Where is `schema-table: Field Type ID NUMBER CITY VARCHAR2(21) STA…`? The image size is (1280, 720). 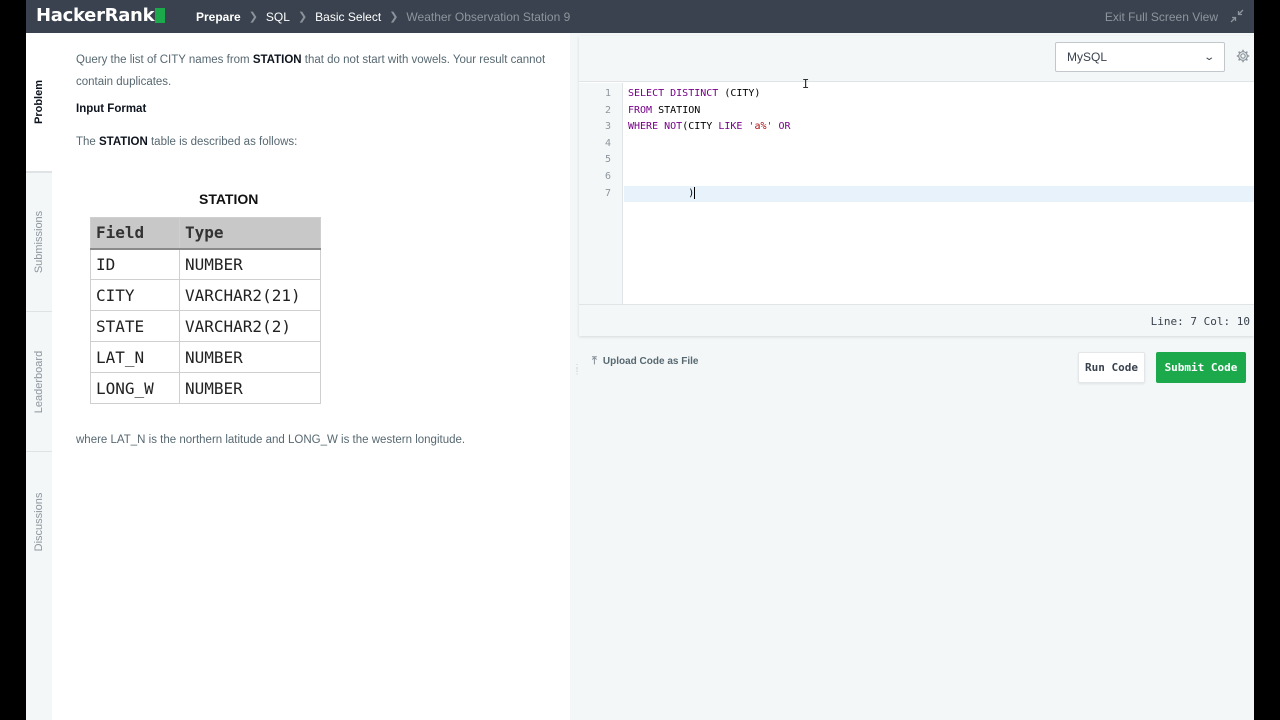 schema-table: Field Type ID NUMBER CITY VARCHAR2(21) STA… is located at coordinates (205, 310).